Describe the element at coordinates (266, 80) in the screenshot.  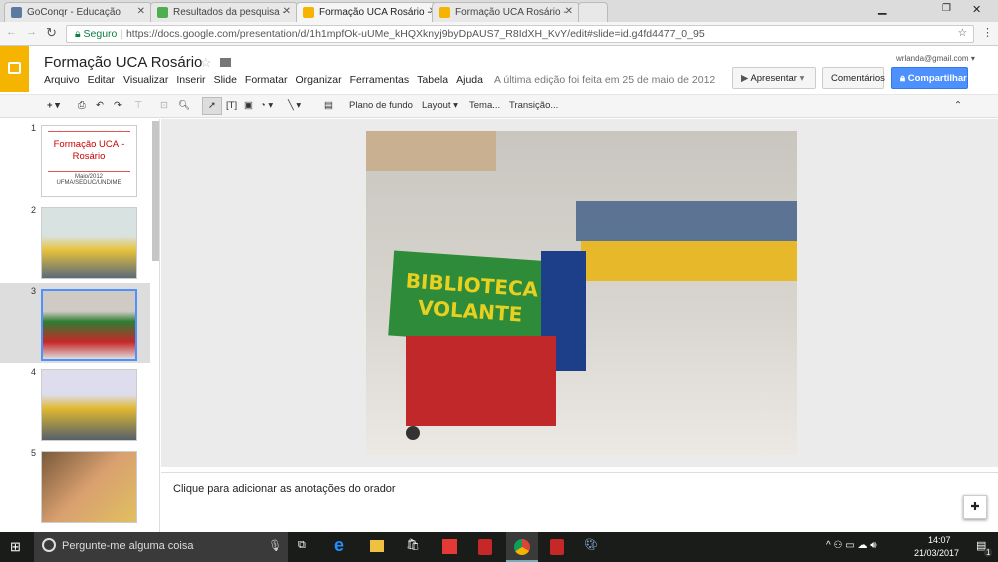
I see `menu-formatar: Formatar` at that location.